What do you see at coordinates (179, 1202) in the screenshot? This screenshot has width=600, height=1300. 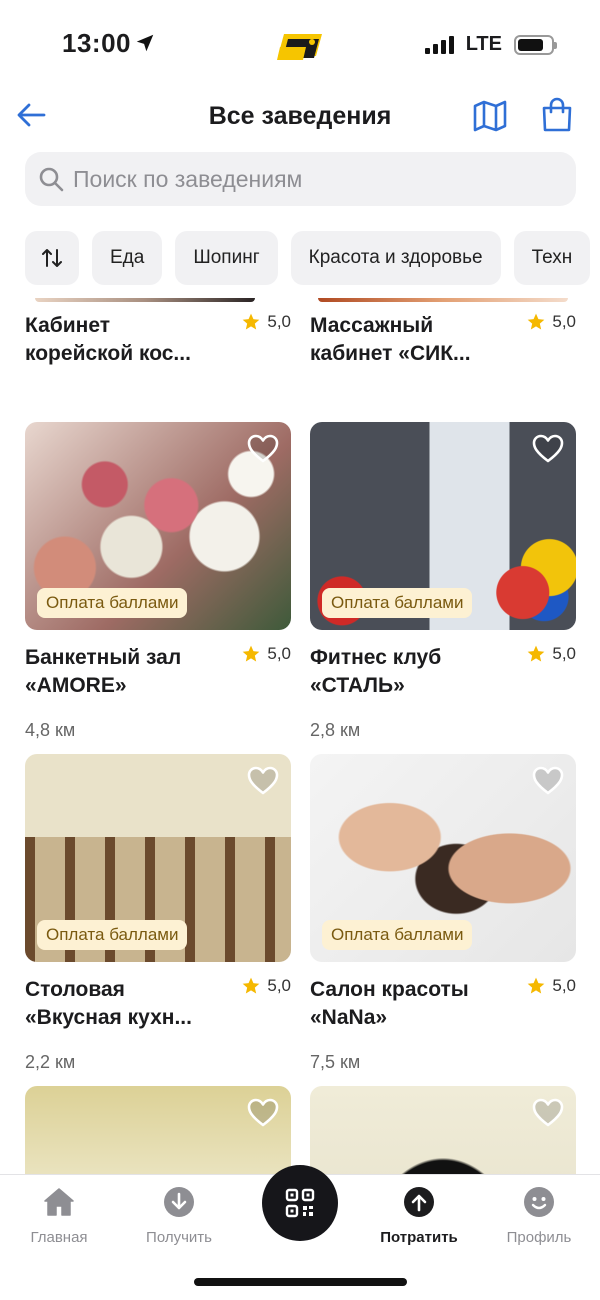 I see `download-icon` at bounding box center [179, 1202].